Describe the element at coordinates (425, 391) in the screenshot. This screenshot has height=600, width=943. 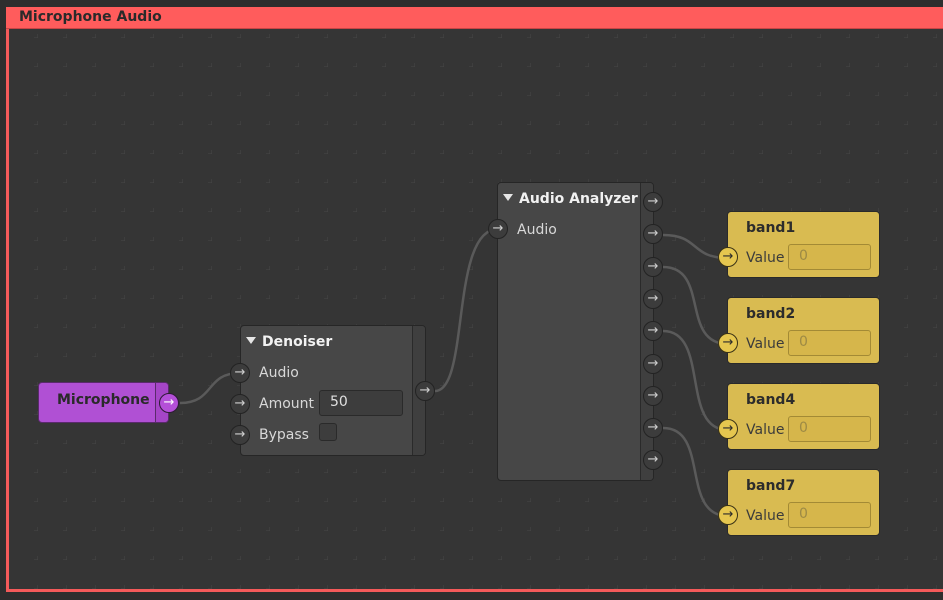
I see `denoiser-output-port: →` at that location.